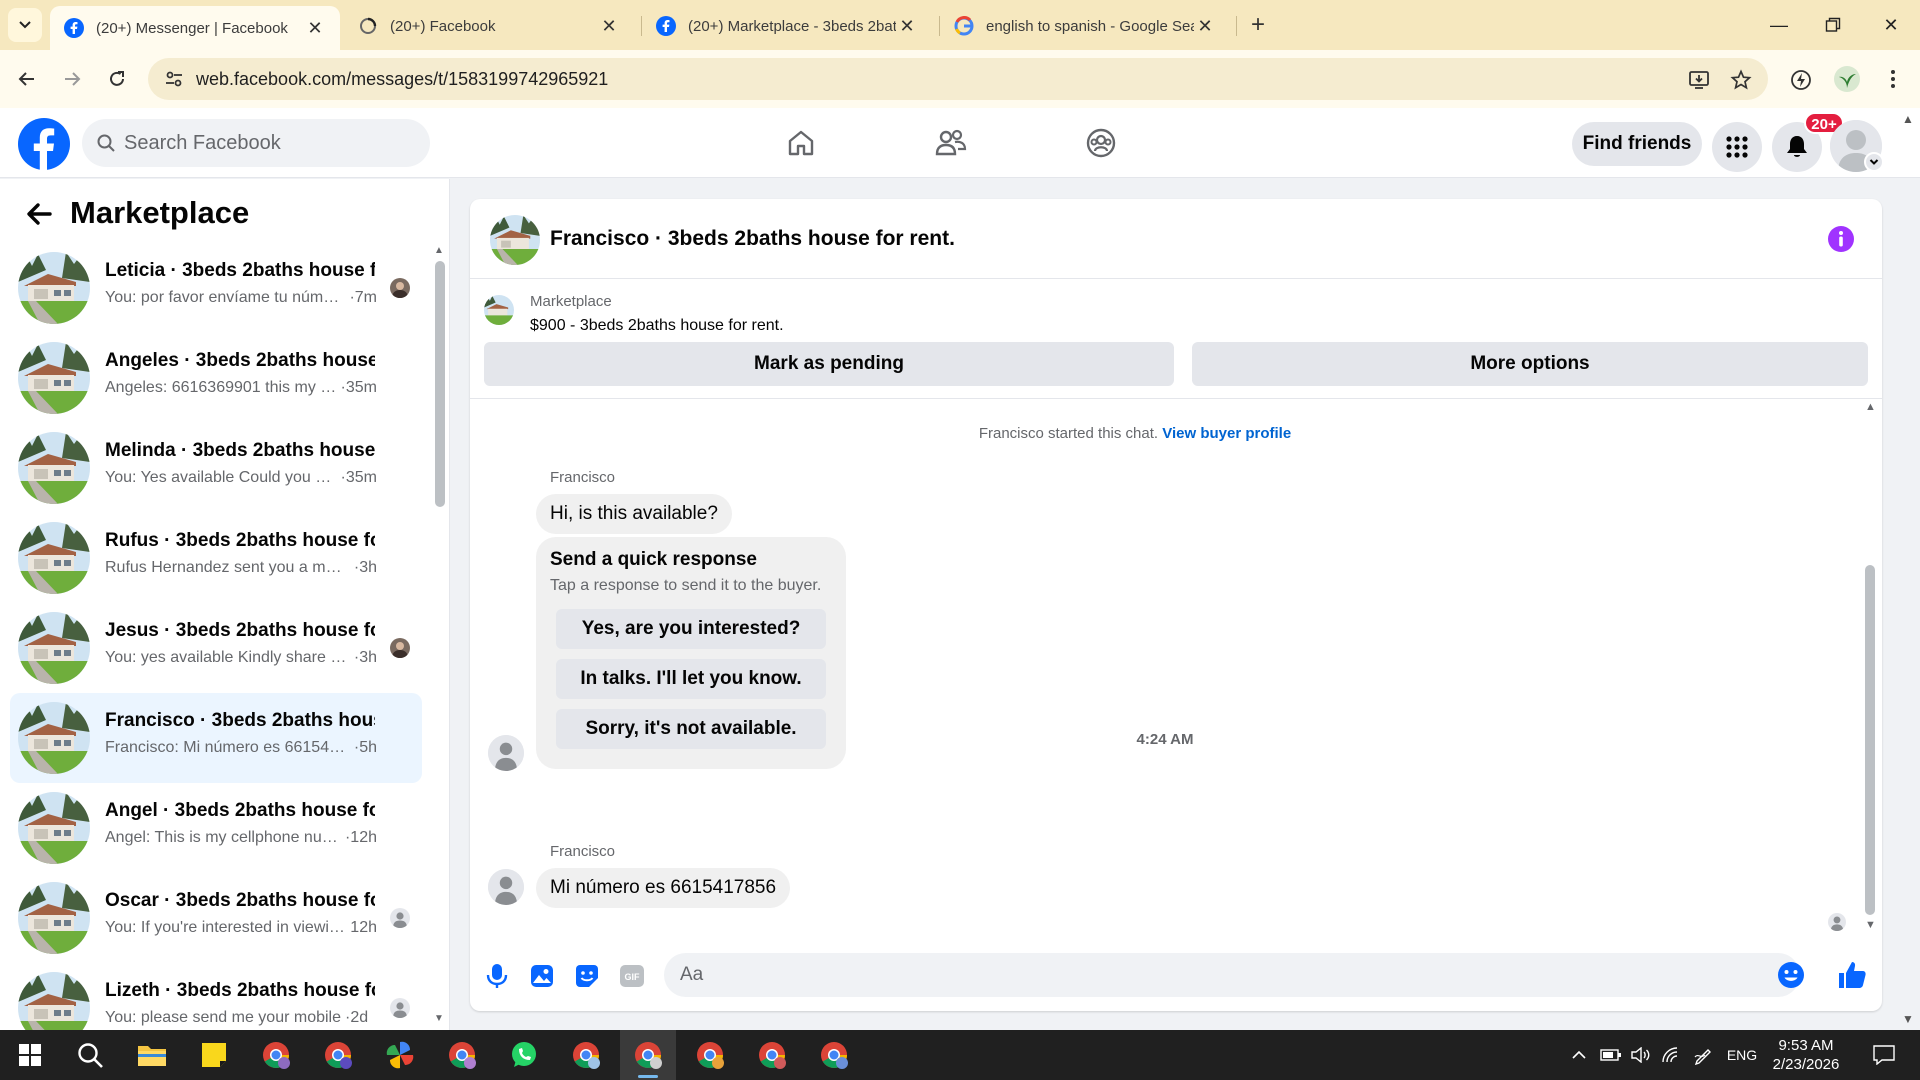 This screenshot has width=1920, height=1080. Describe the element at coordinates (44, 144) in the screenshot. I see `facebook-logo-icon` at that location.